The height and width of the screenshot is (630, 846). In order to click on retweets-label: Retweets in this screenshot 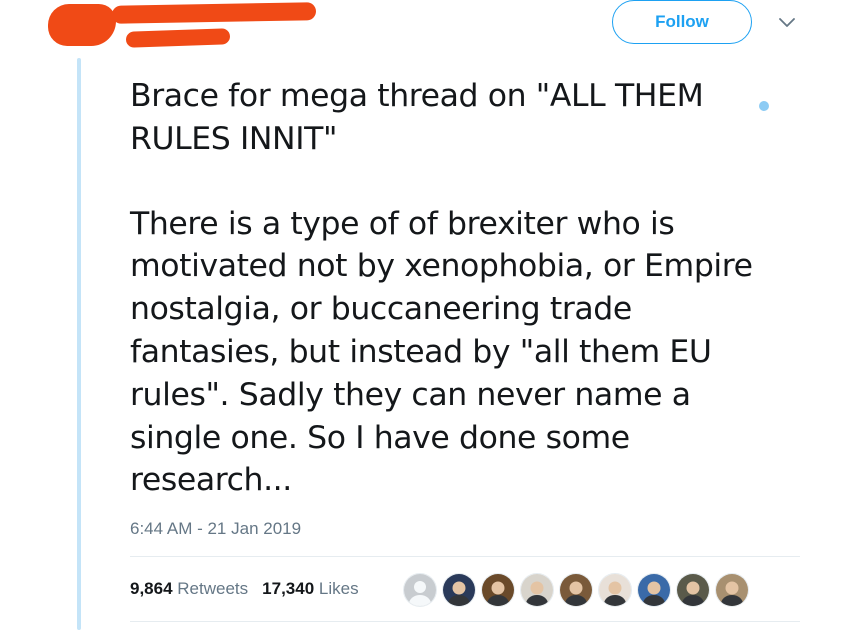, I will do `click(213, 588)`.